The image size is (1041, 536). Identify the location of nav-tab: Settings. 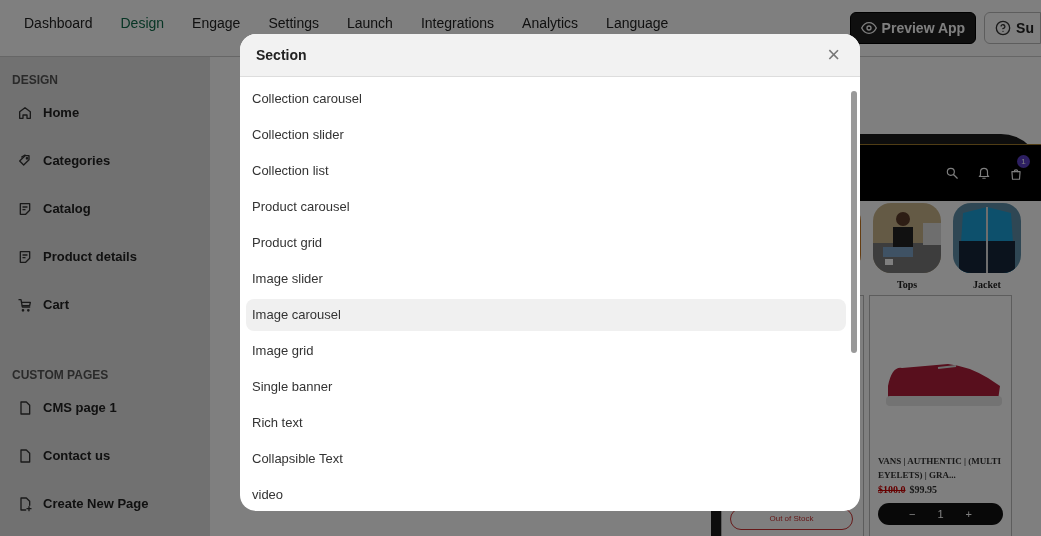
(293, 17).